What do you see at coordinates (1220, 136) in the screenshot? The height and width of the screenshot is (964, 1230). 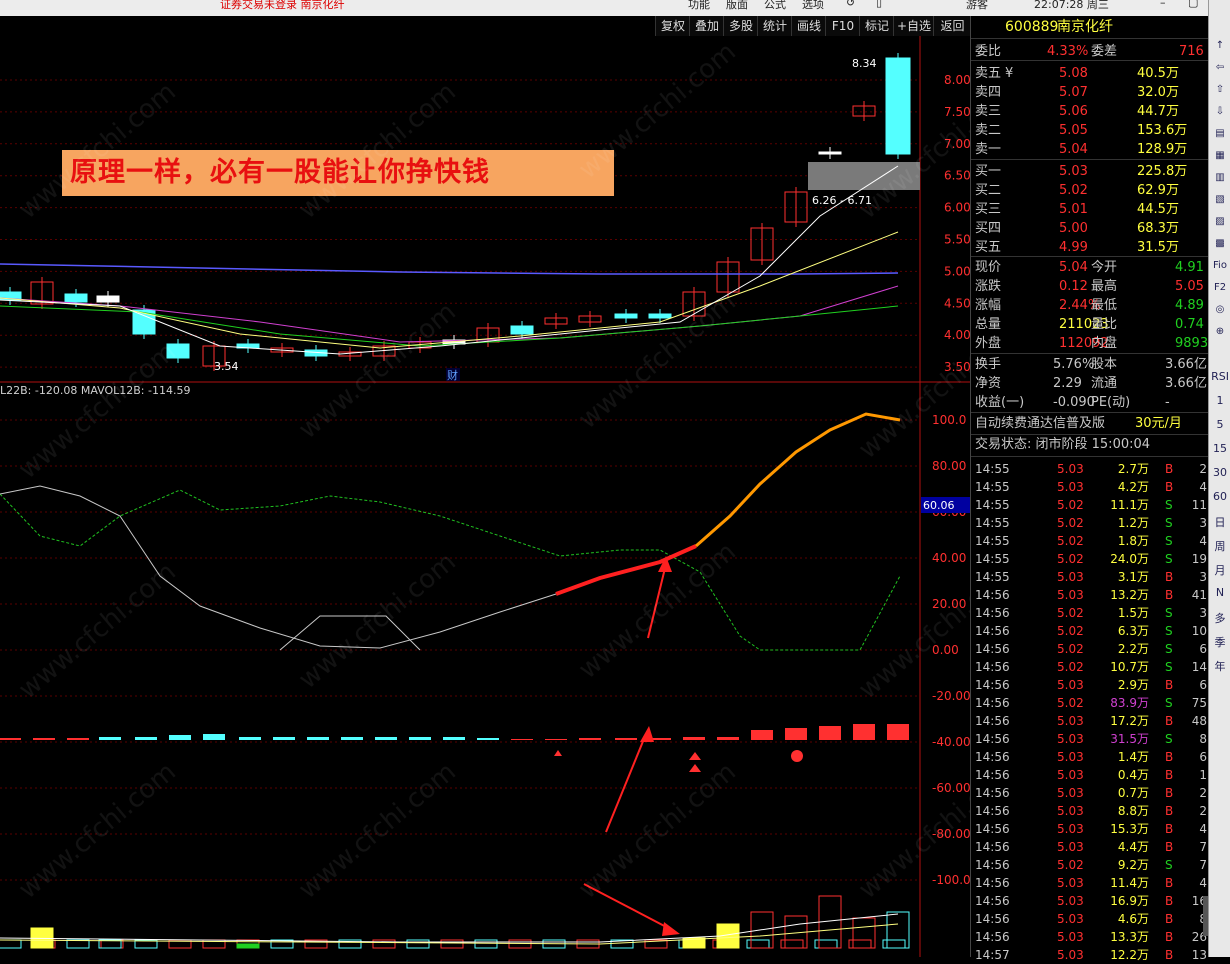 I see `side-tool-icon: ▤` at bounding box center [1220, 136].